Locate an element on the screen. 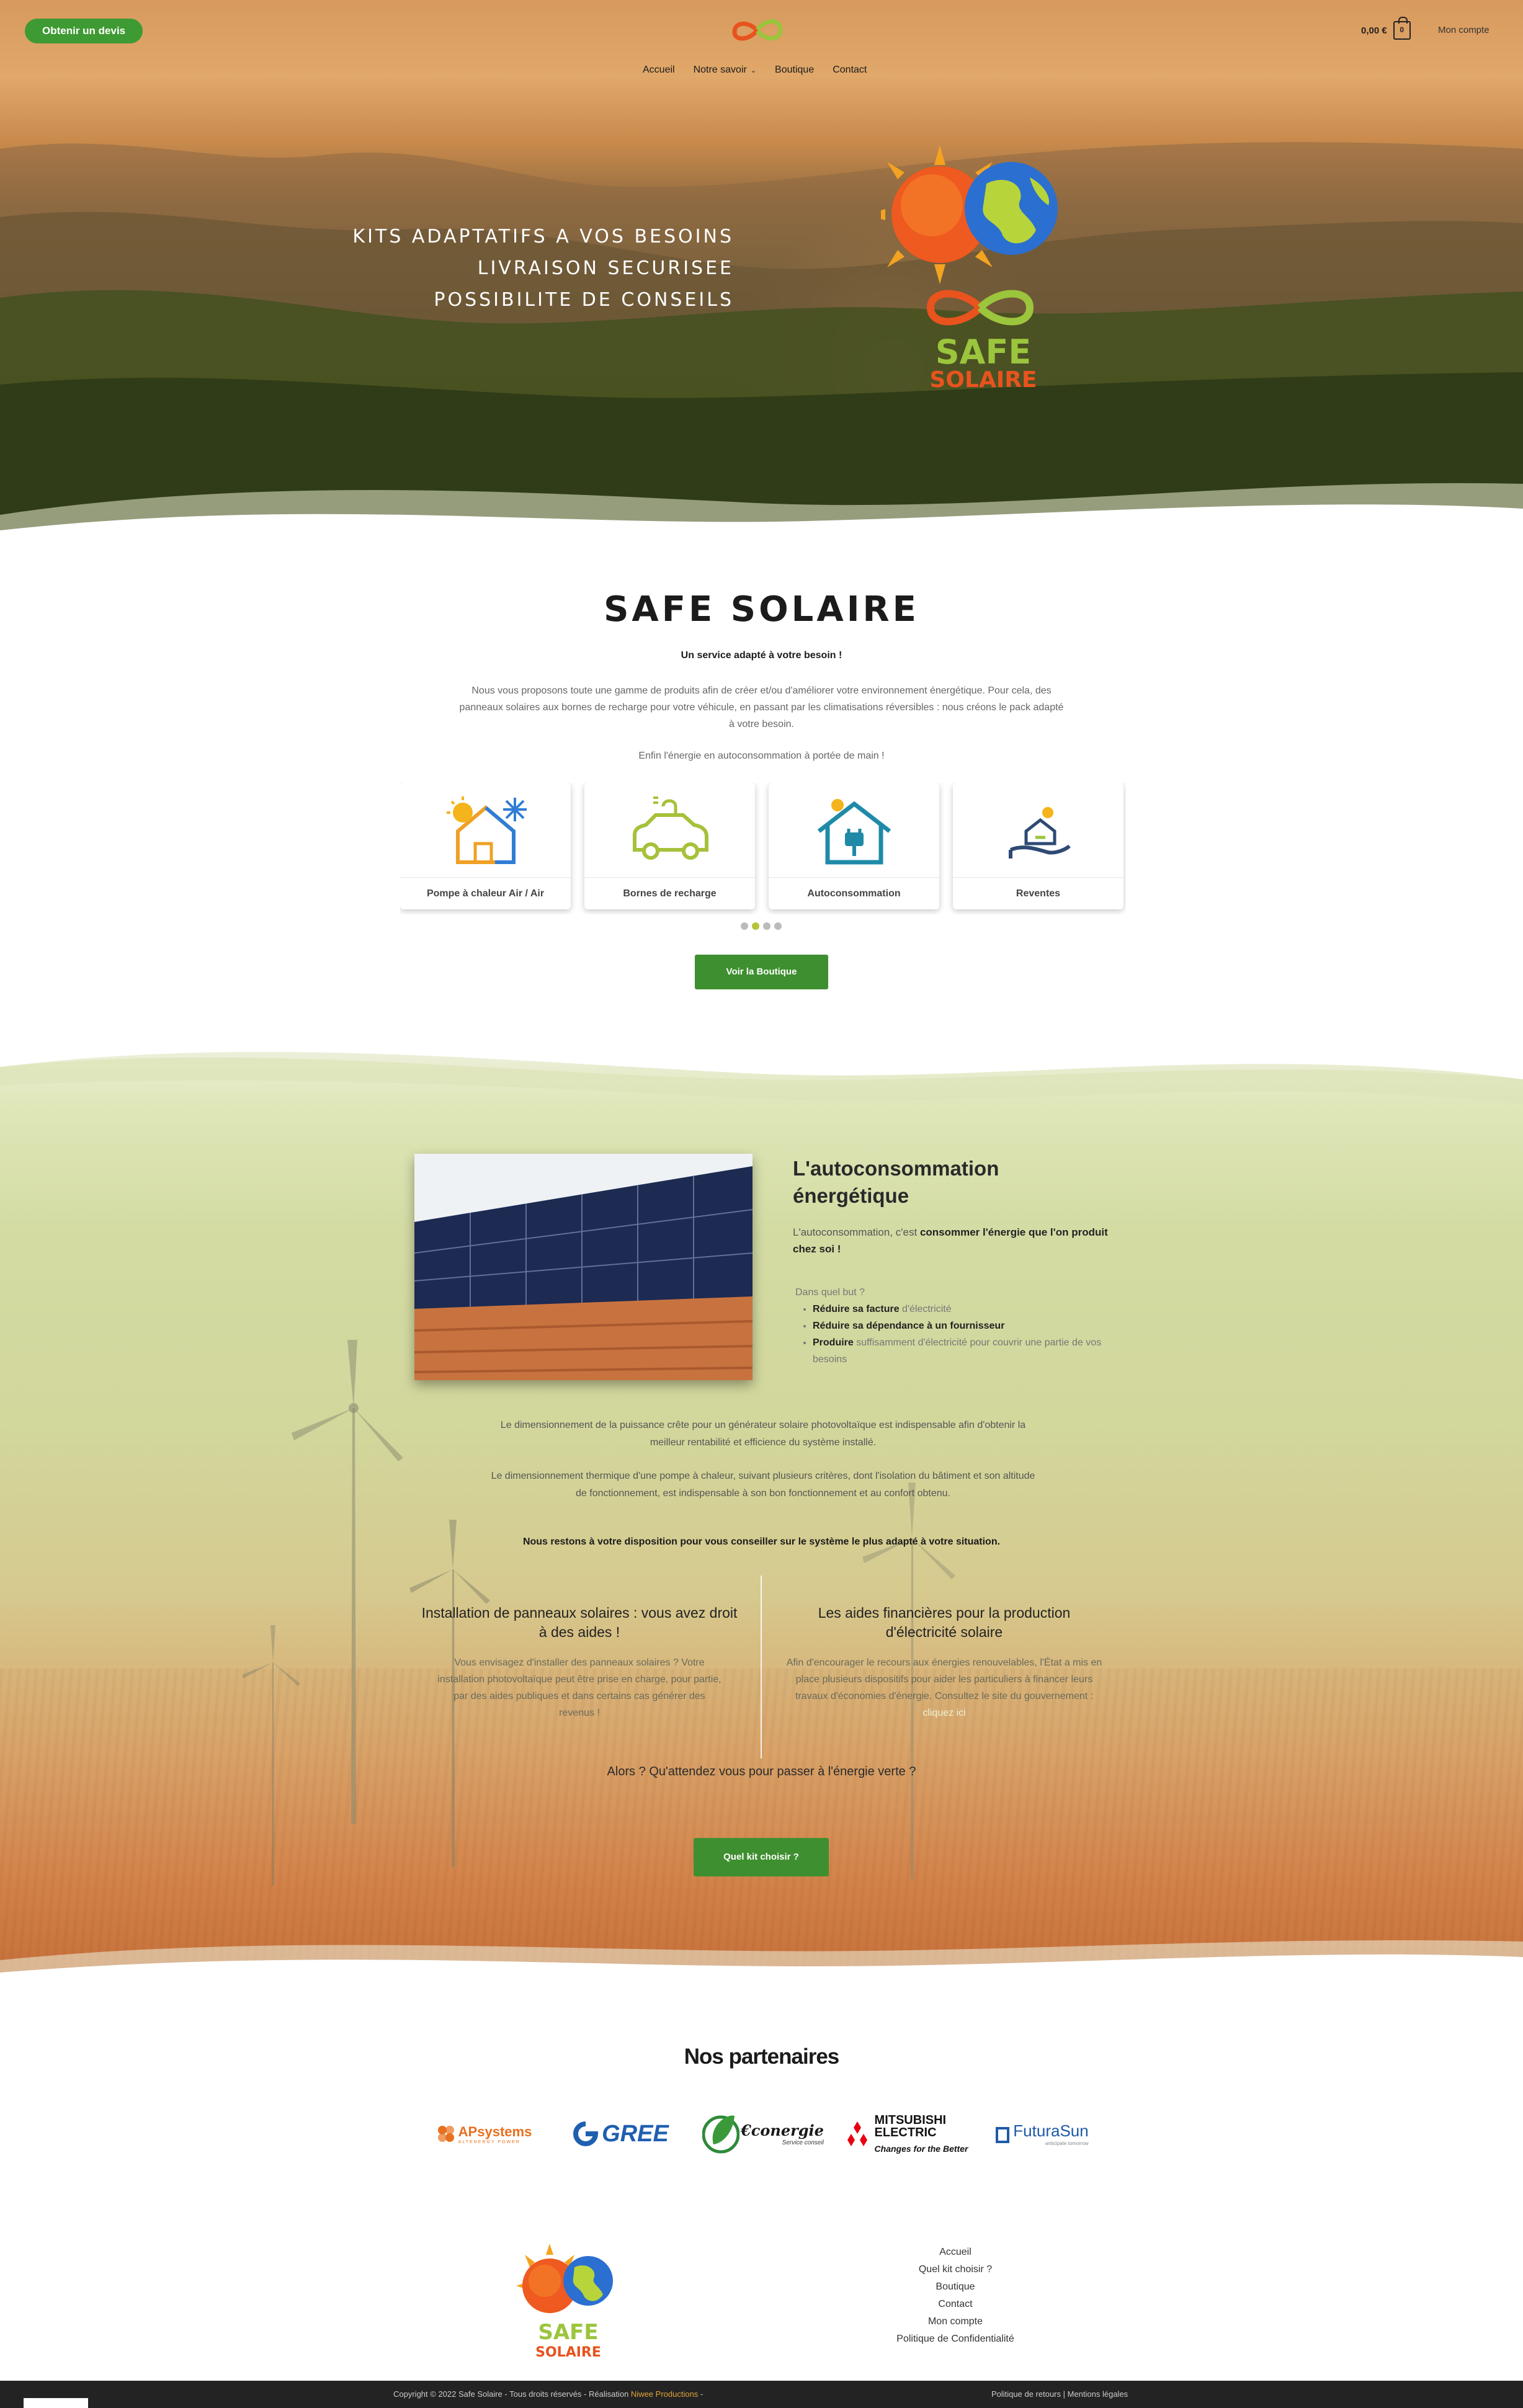  safe-solaire-hero-logo: SAFE SOLAIRE is located at coordinates (975, 267).